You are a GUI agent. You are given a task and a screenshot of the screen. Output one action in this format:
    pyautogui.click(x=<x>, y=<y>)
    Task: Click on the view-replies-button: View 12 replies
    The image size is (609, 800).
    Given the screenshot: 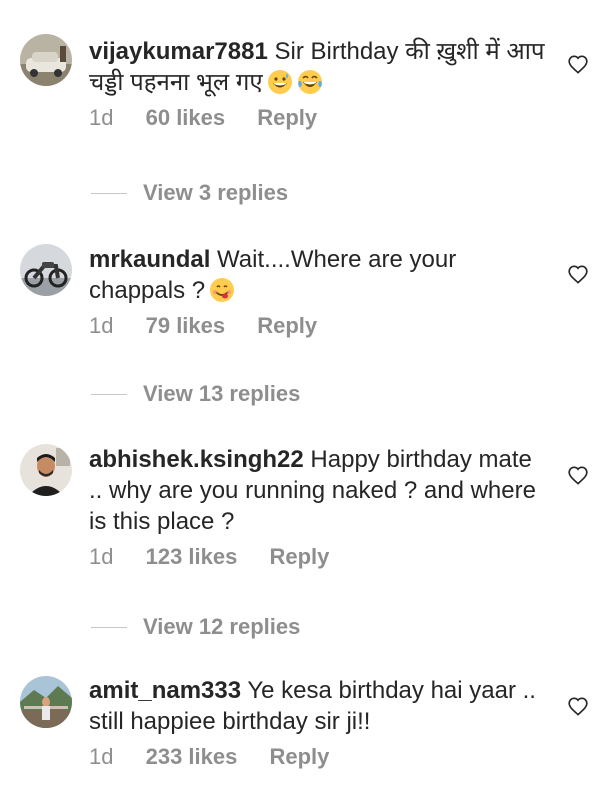 What is the action you would take?
    pyautogui.click(x=195, y=627)
    